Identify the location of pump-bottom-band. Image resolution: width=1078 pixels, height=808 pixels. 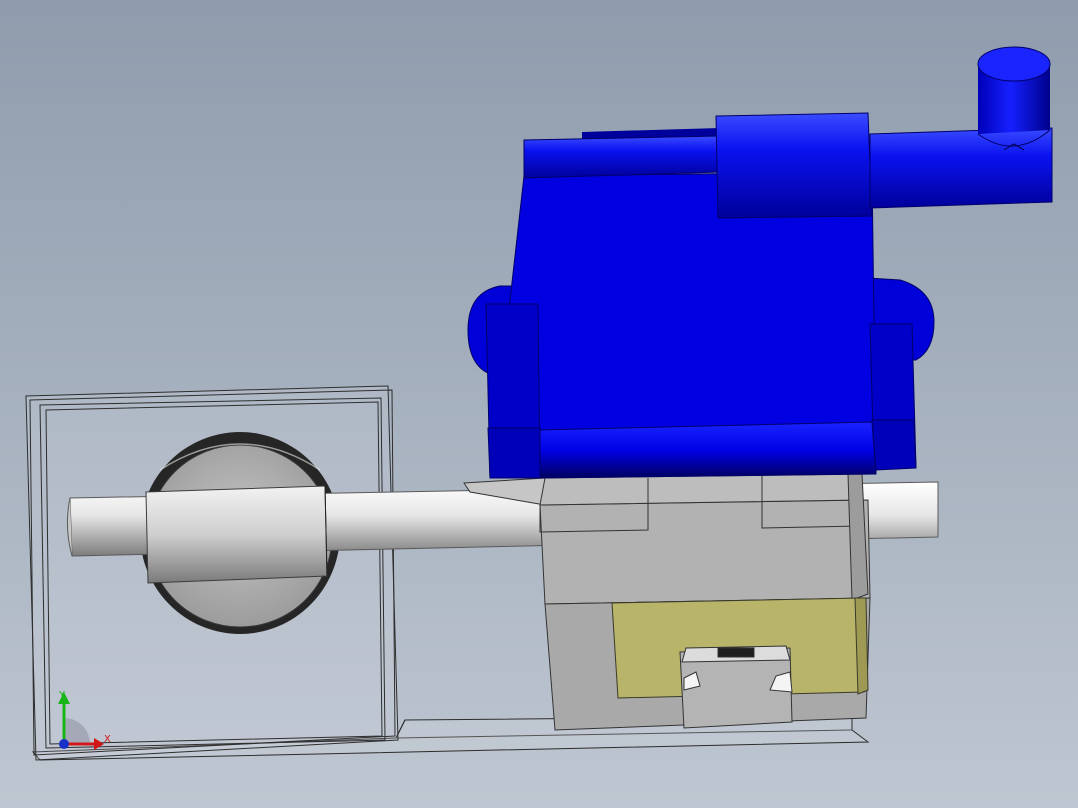
(708, 450).